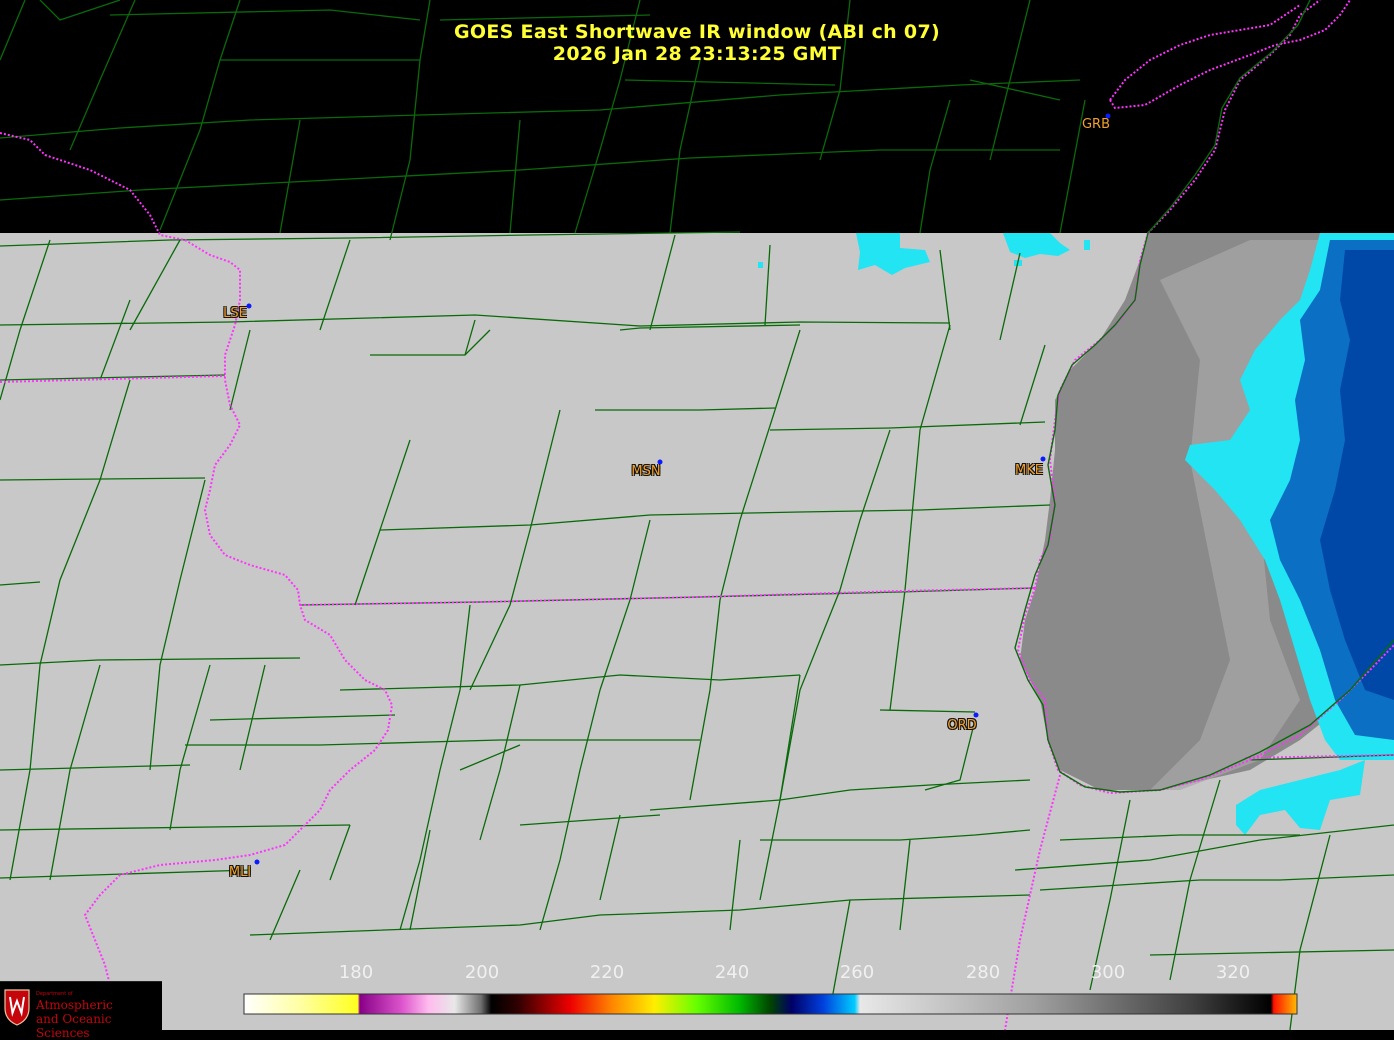 This screenshot has width=1394, height=1040. Describe the element at coordinates (17, 1007) in the screenshot. I see `uw-crest-icon` at that location.